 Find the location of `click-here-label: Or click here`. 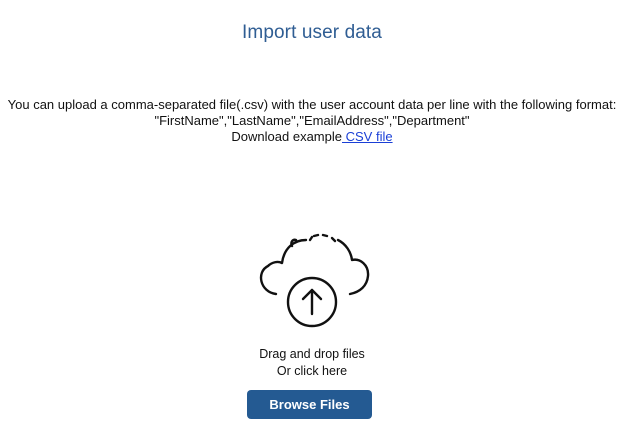

click-here-label: Or click here is located at coordinates (312, 371).